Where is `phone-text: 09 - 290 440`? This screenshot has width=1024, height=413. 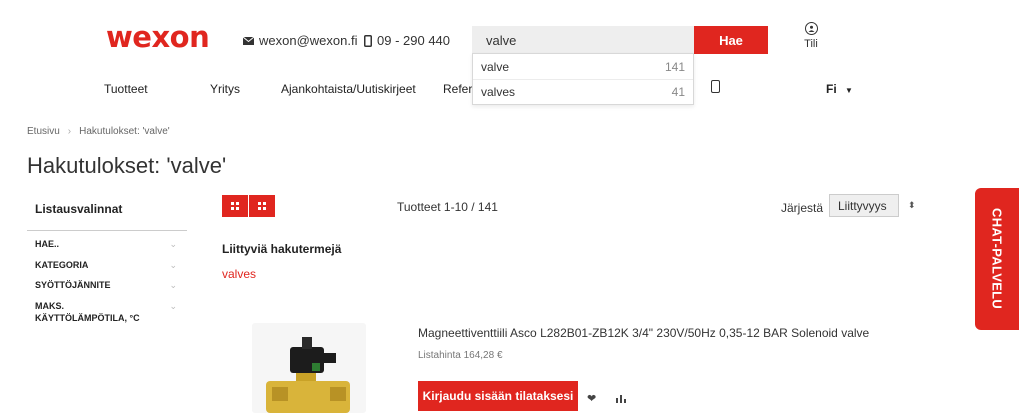 phone-text: 09 - 290 440 is located at coordinates (414, 40).